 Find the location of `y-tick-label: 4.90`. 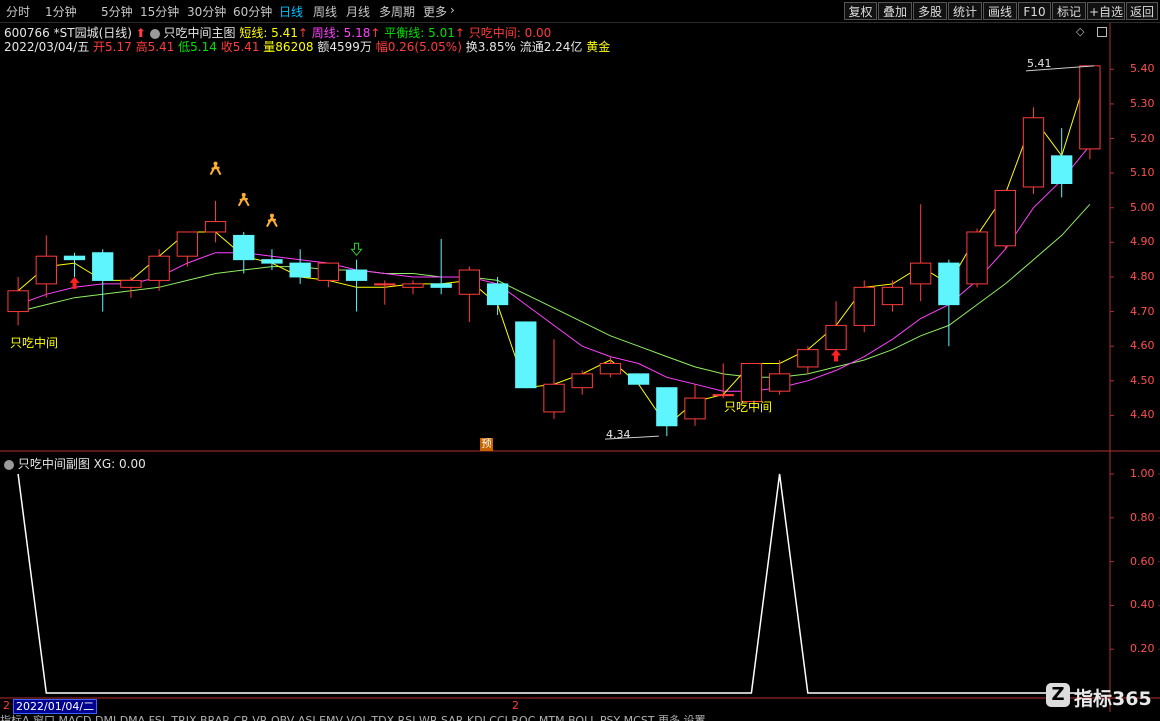

y-tick-label: 4.90 is located at coordinates (1142, 242).